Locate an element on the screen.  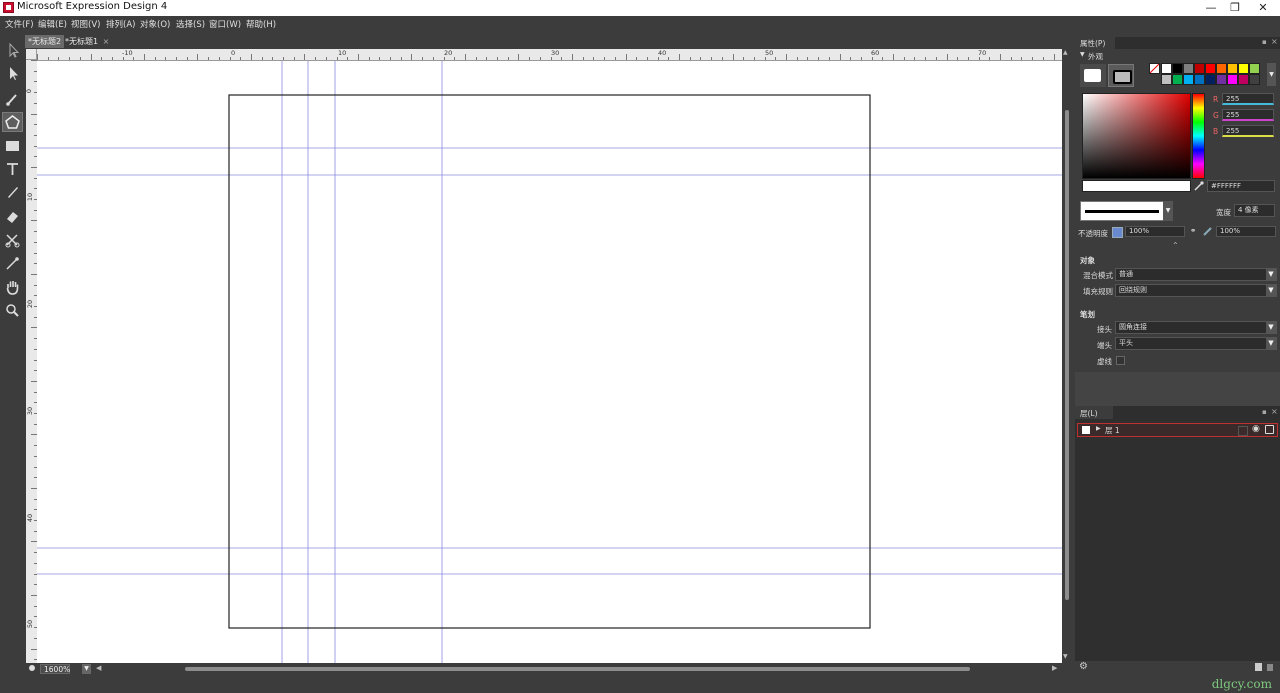
layer-lock-box is located at coordinates (1243, 431).